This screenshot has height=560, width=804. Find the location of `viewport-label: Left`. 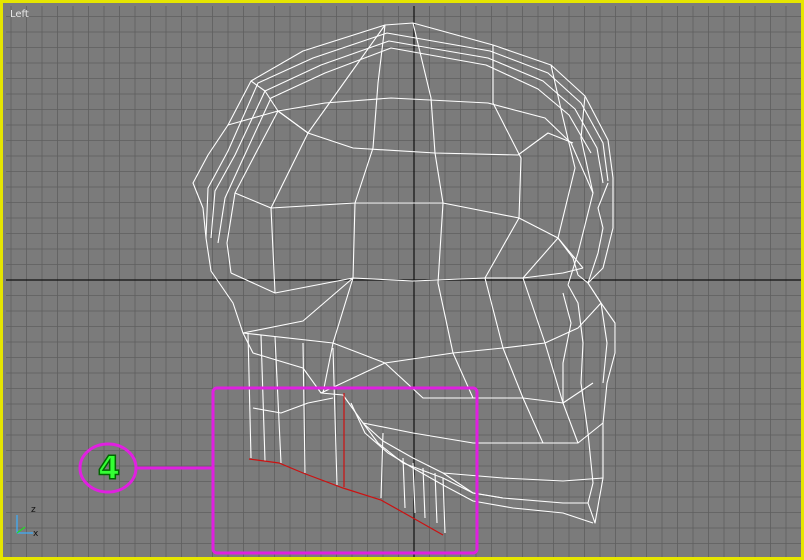

viewport-label: Left is located at coordinates (19, 14).